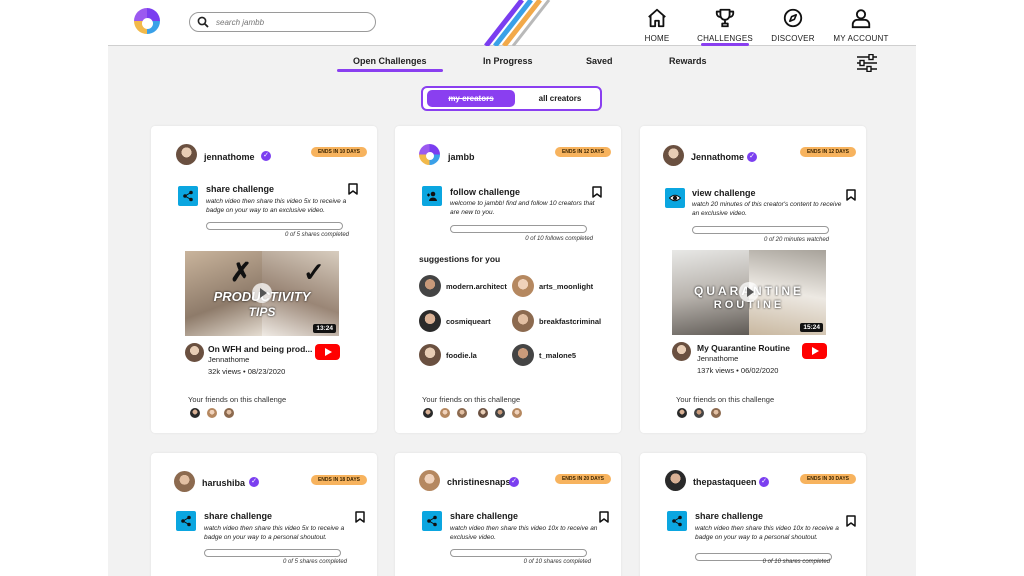  I want to click on add-user-icon, so click(432, 196).